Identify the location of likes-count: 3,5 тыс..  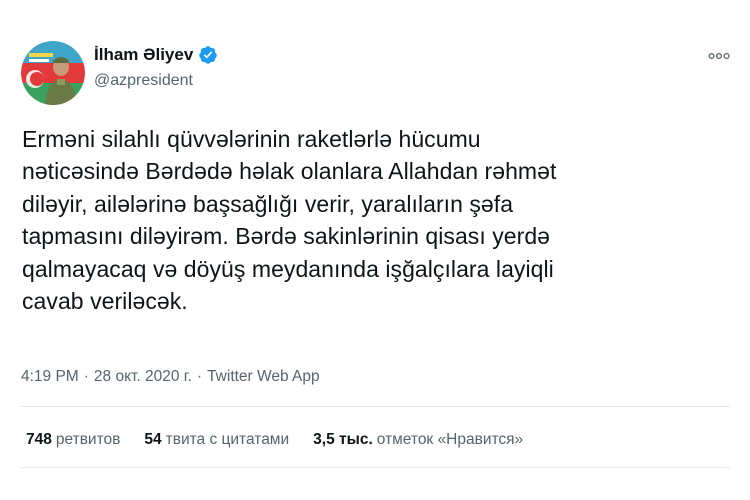
(343, 439).